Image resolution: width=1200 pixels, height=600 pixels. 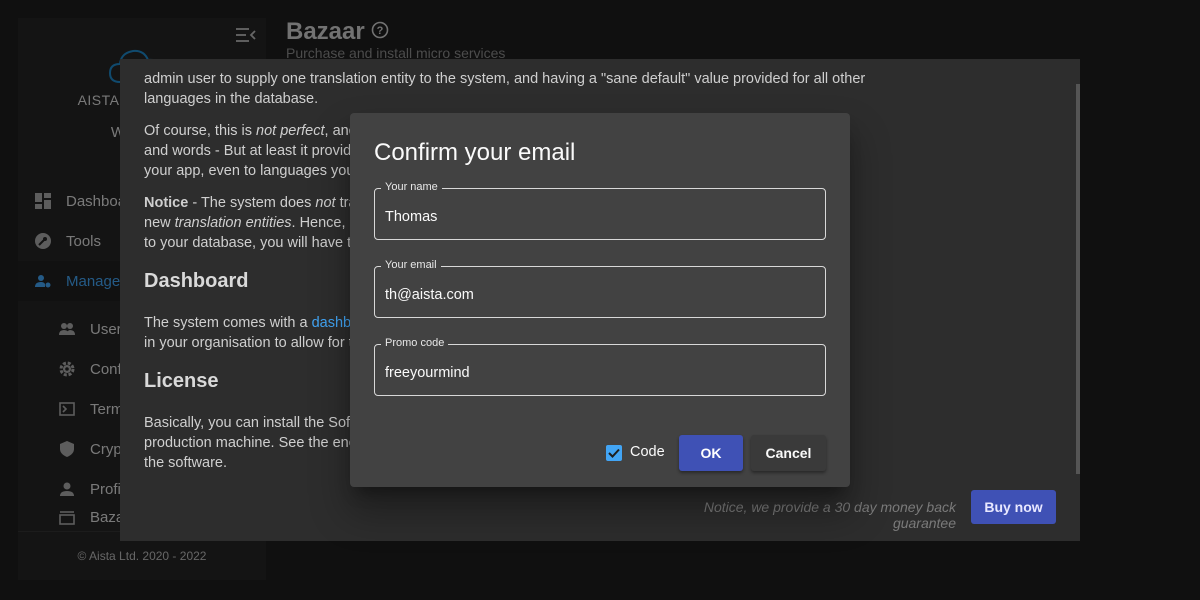 I want to click on scrollbar, so click(x=1078, y=279).